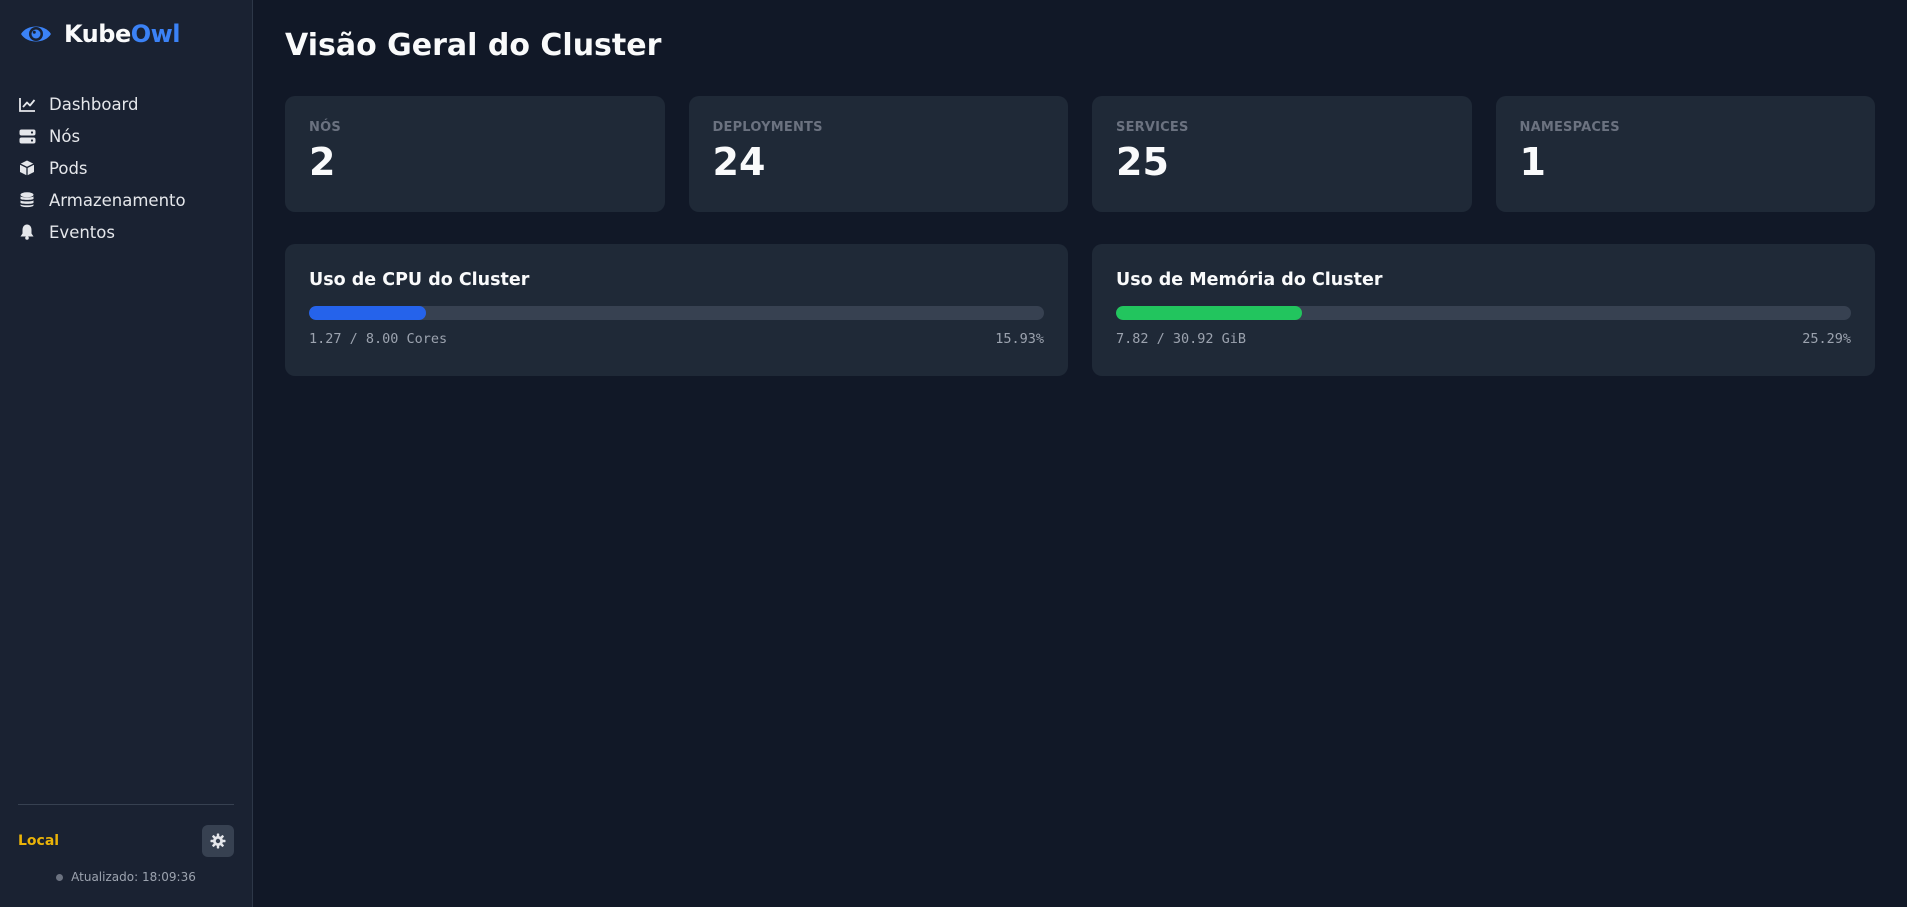 This screenshot has height=907, width=1907. What do you see at coordinates (126, 841) in the screenshot?
I see `context-row: Local` at bounding box center [126, 841].